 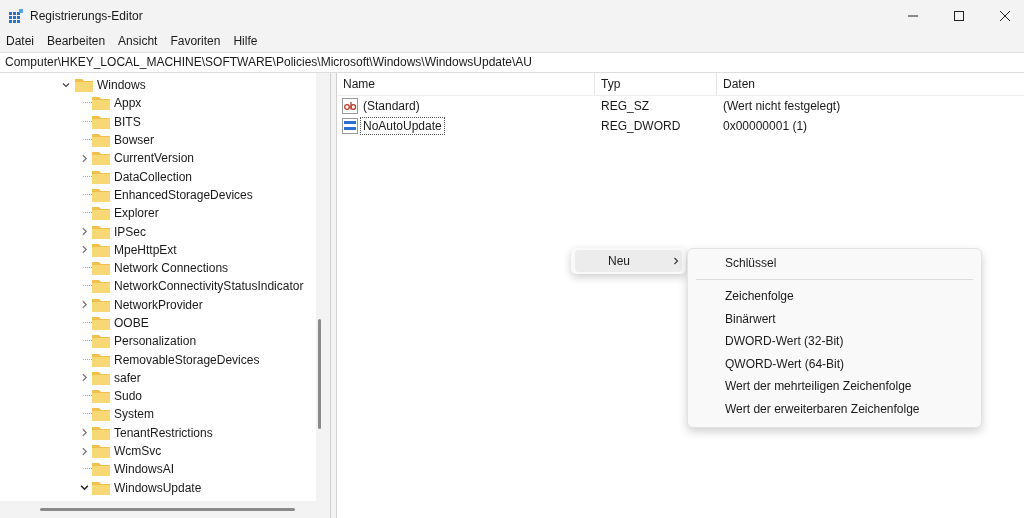 I want to click on tree-item: WindowsUpdate, so click(x=158, y=487).